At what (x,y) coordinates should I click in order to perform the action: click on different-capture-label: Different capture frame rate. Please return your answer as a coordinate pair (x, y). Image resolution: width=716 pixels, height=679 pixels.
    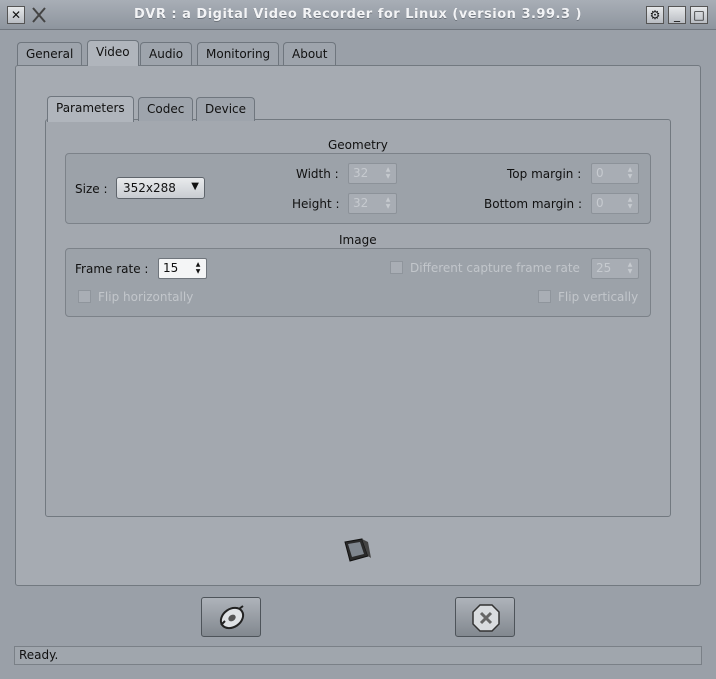
    Looking at the image, I should click on (495, 268).